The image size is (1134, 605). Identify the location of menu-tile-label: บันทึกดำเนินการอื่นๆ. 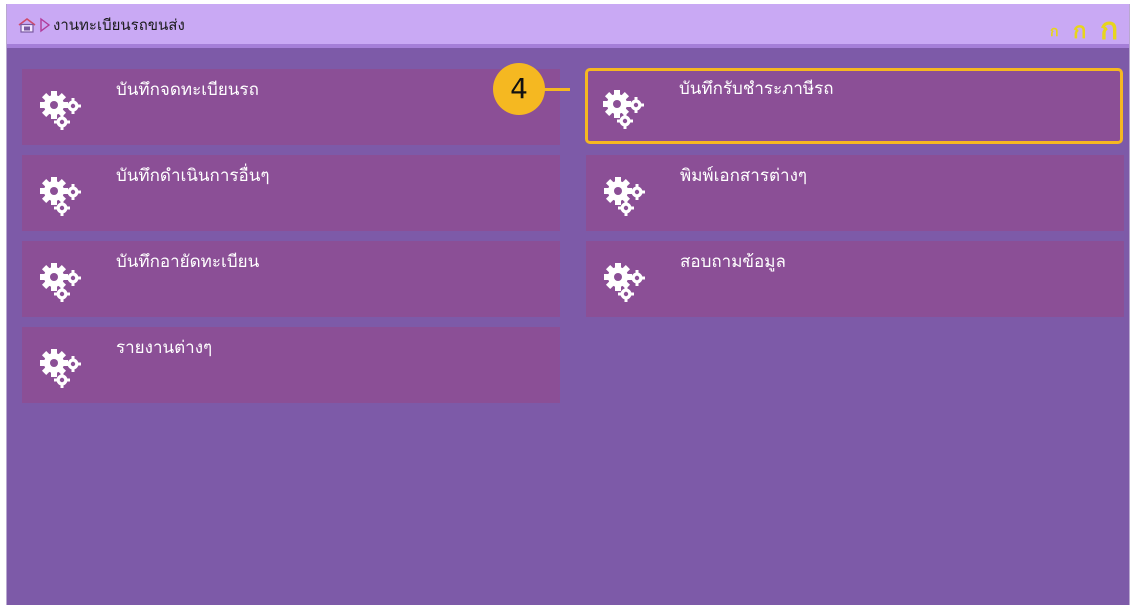
(193, 176).